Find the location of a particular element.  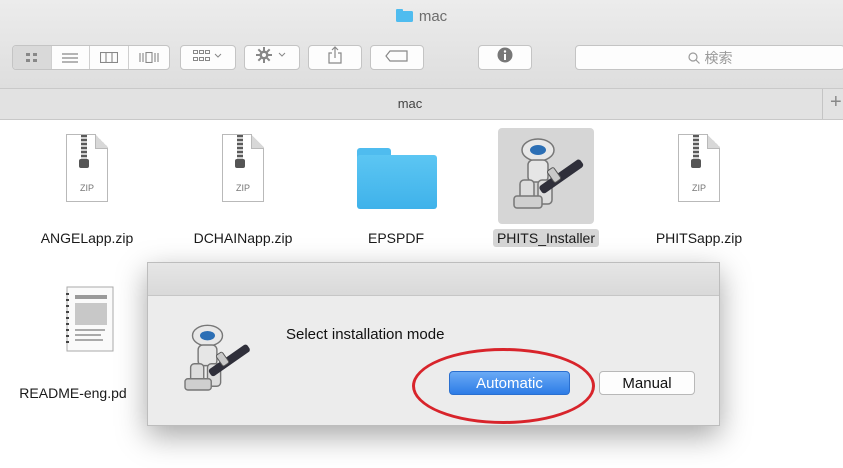

window-title: mac is located at coordinates (421, 16).